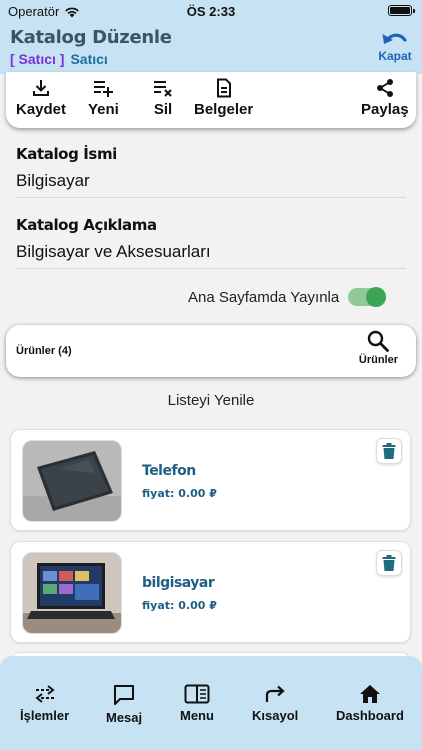  What do you see at coordinates (41, 109) in the screenshot?
I see `save-label: Kaydet` at bounding box center [41, 109].